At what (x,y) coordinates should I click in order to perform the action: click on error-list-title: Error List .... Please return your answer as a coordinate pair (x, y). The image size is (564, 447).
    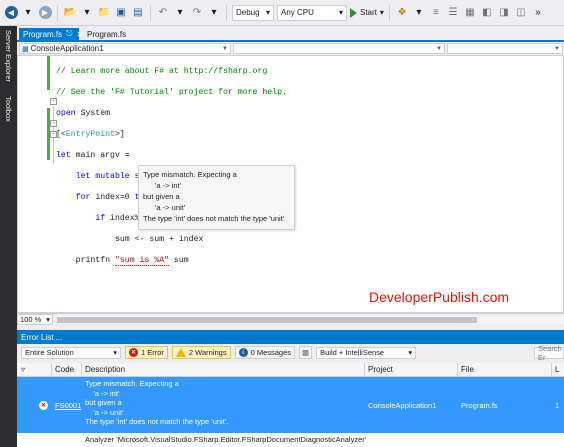
    Looking at the image, I should click on (290, 337).